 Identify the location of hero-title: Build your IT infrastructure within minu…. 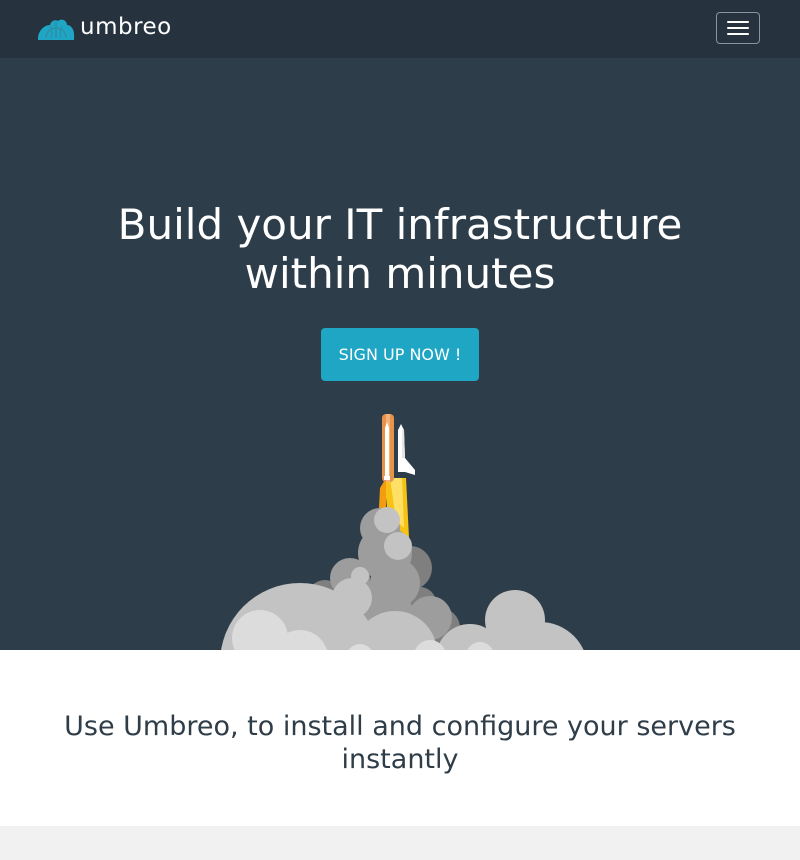
(400, 249).